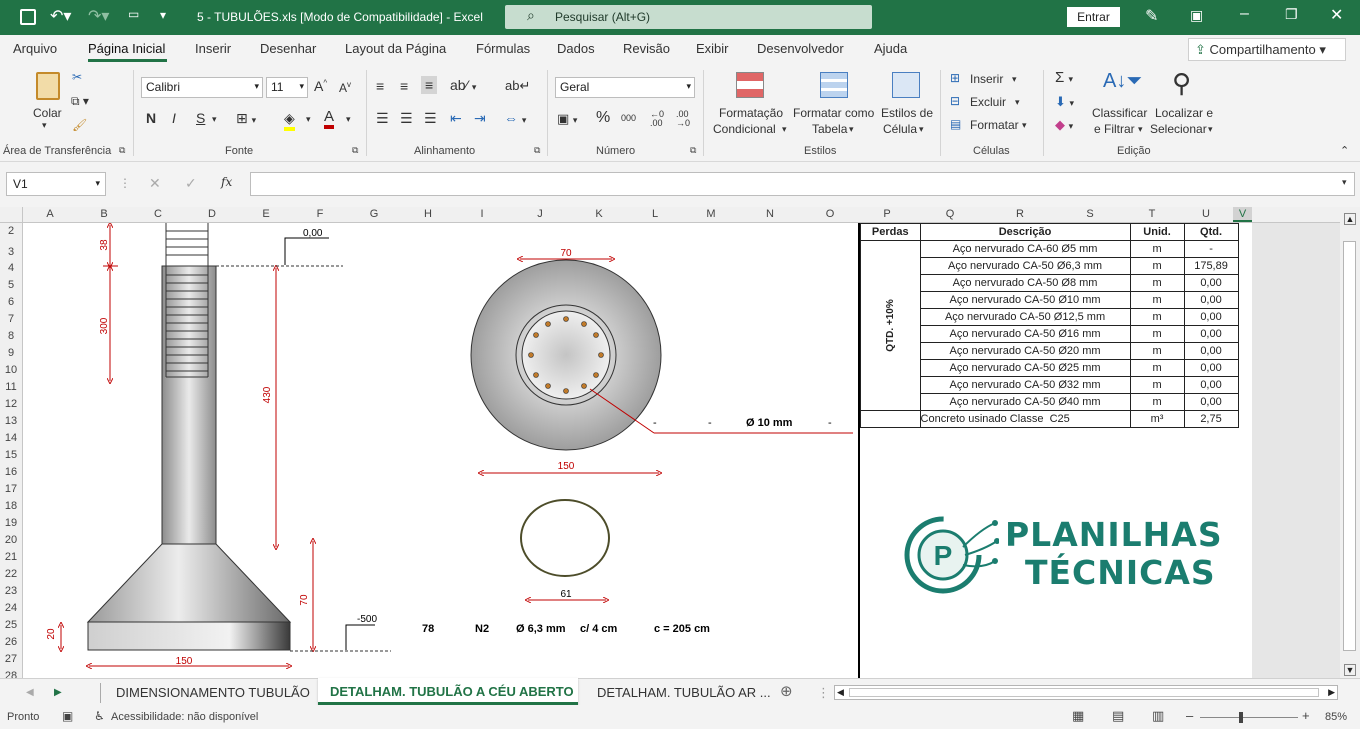 This screenshot has width=1360, height=729. Describe the element at coordinates (1114, 129) in the screenshot. I see `sort-filter-label-2: e Filtrar` at that location.